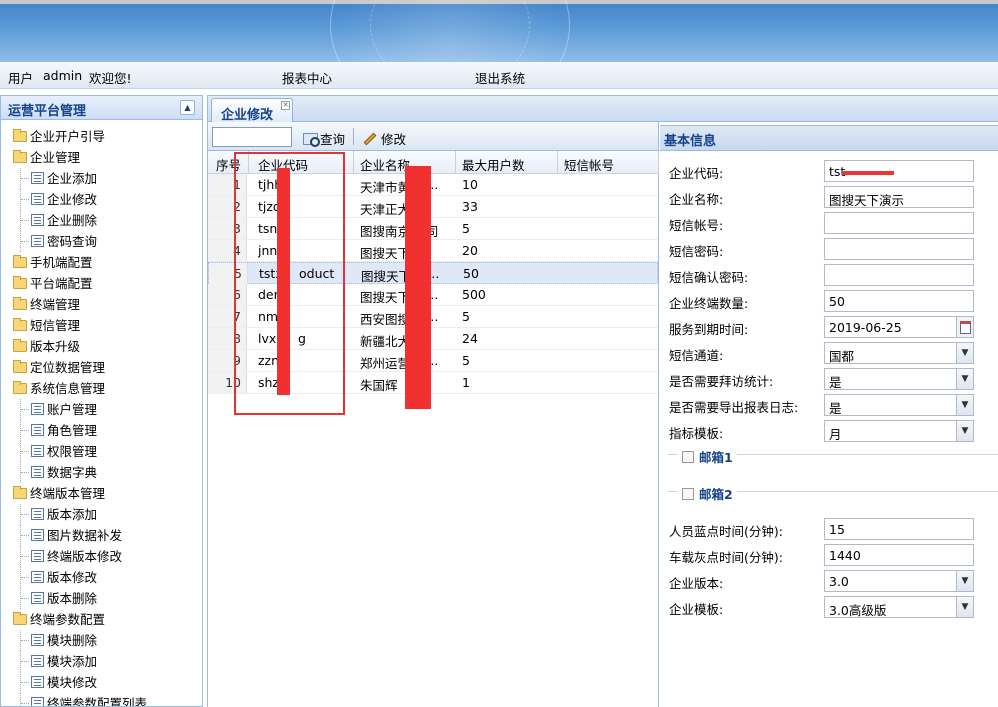 The height and width of the screenshot is (707, 998). Describe the element at coordinates (324, 138) in the screenshot. I see `query-button: 查询` at that location.